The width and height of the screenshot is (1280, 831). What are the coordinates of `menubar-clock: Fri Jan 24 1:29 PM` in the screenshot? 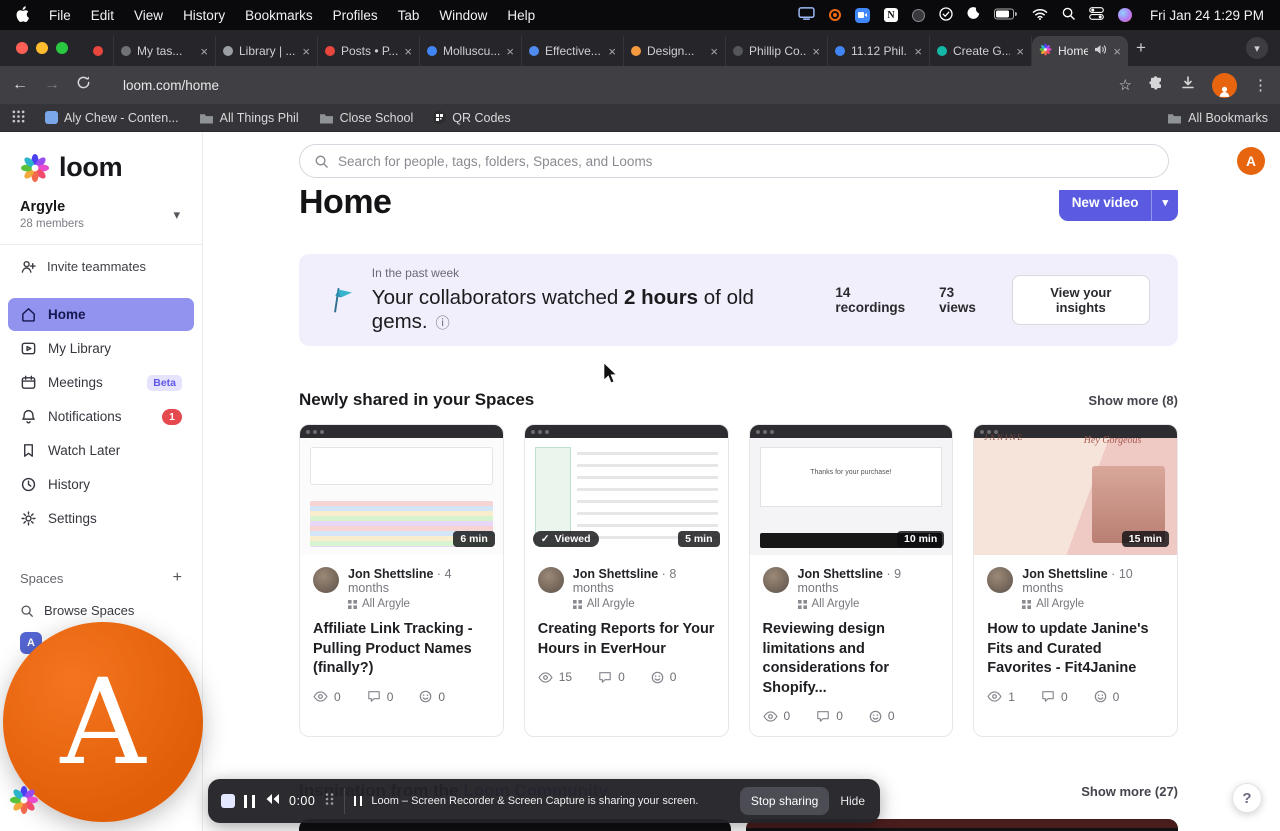 It's located at (1207, 15).